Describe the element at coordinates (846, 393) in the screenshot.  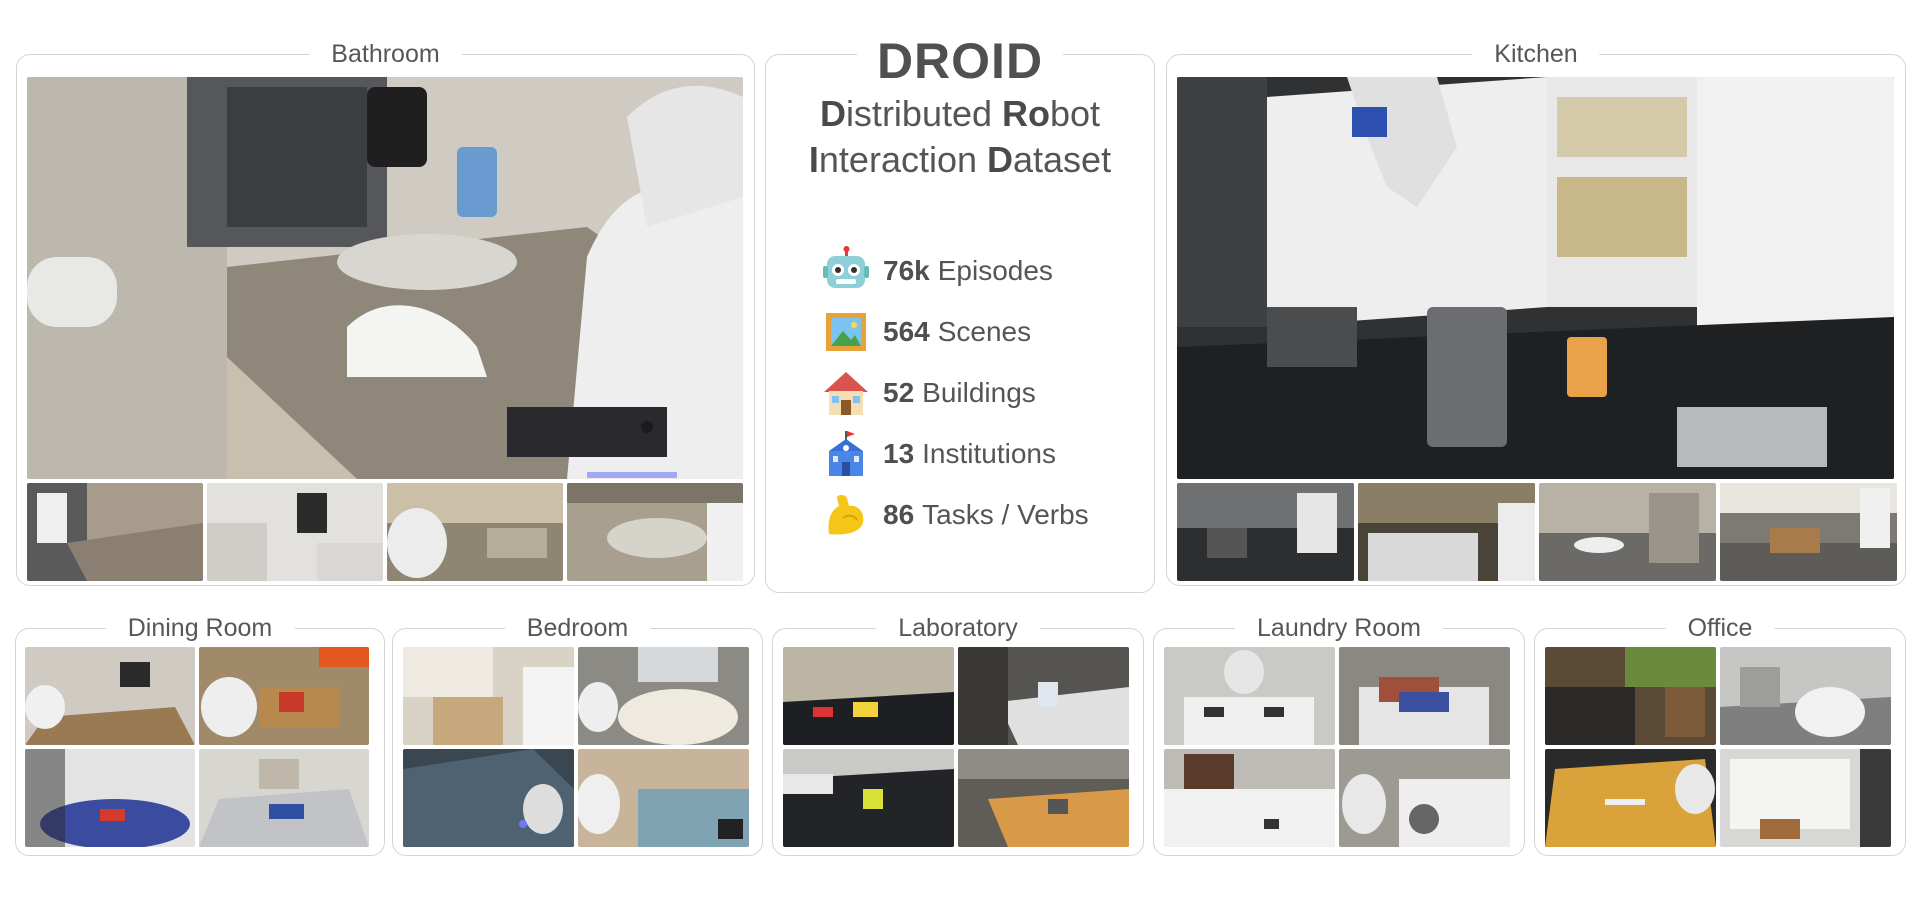
I see `house-icon` at that location.